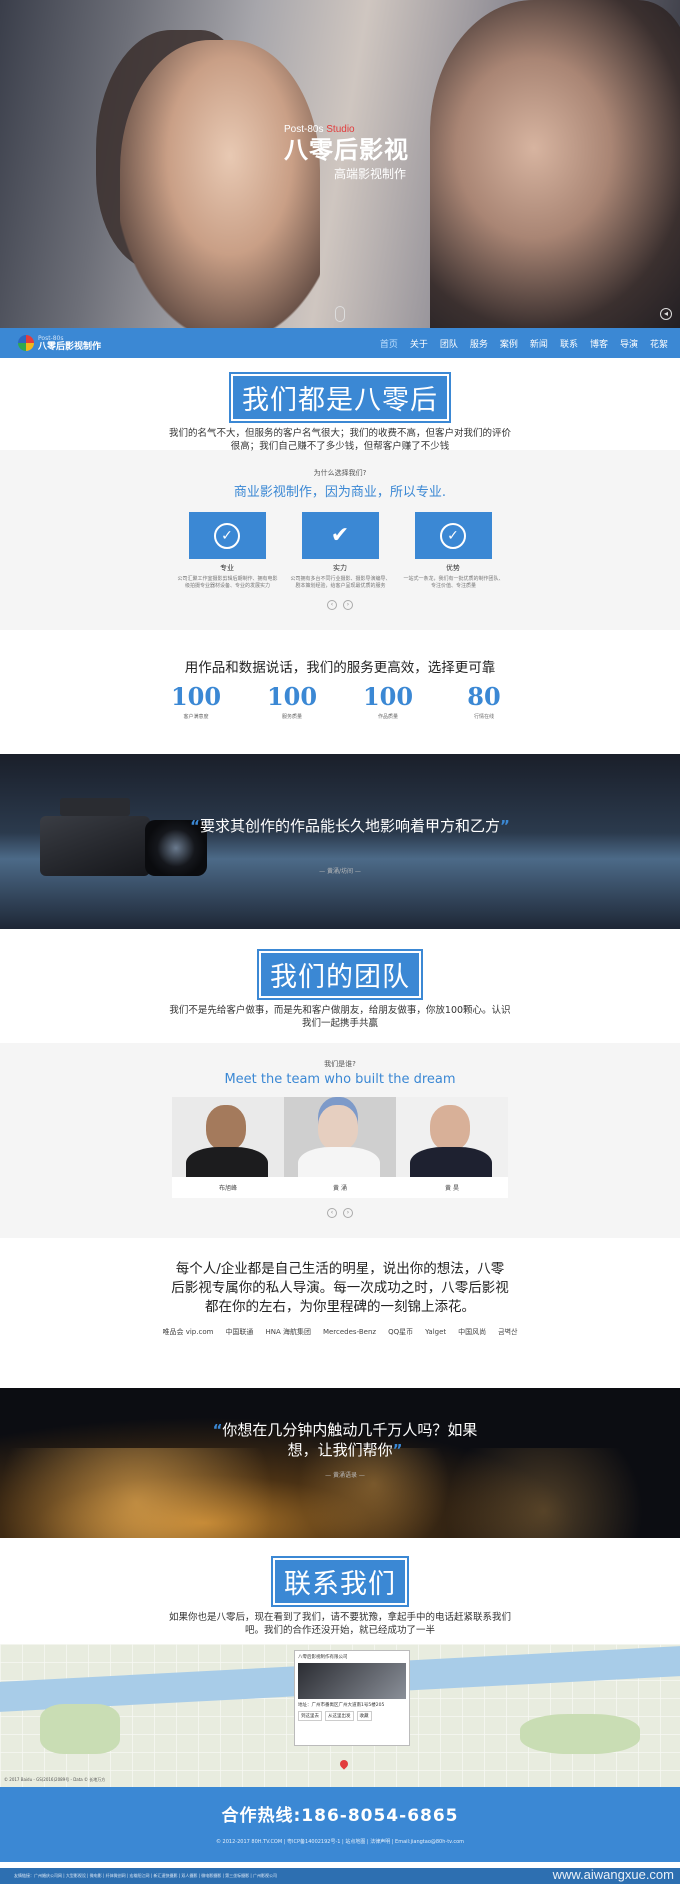  What do you see at coordinates (509, 343) in the screenshot?
I see `nav-item-cases: 案例` at bounding box center [509, 343].